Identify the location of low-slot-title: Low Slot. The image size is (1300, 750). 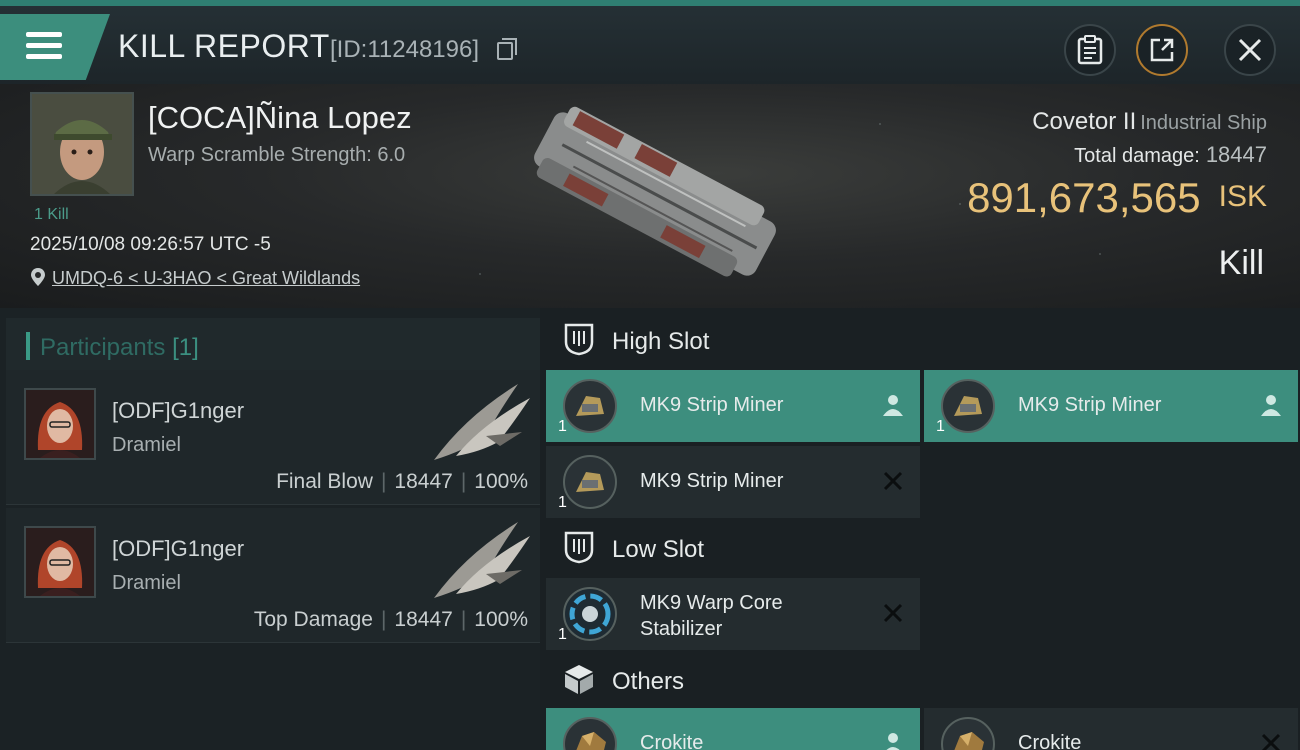
(658, 549).